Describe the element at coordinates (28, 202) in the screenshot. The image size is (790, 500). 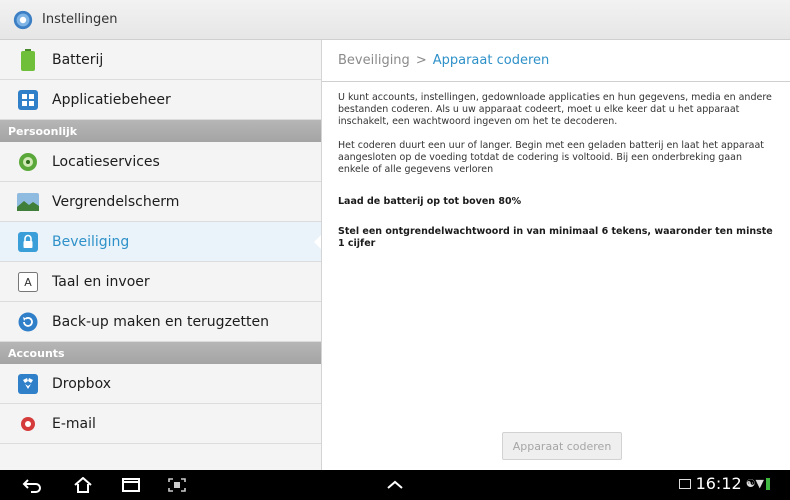
I see `lockscreen-icon` at that location.